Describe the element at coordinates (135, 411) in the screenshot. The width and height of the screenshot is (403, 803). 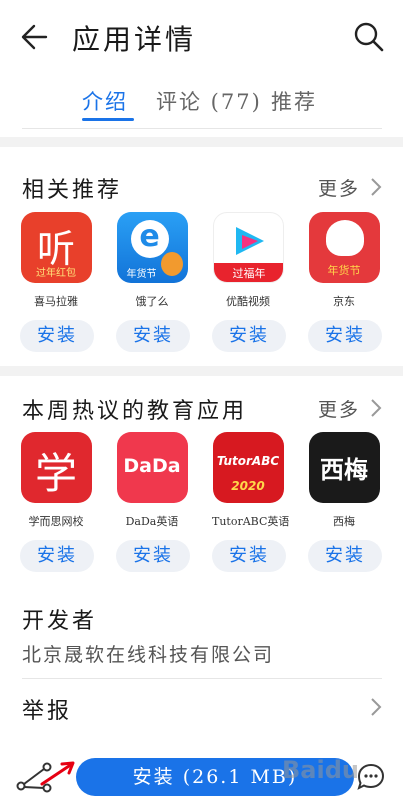
I see `hot-section-title: 本周热议的教育应用` at that location.